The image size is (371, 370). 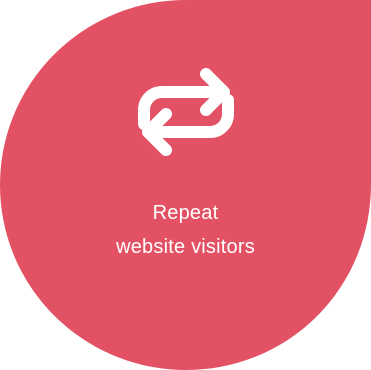 What do you see at coordinates (185, 213) in the screenshot?
I see `caption-line-1: Repeat` at bounding box center [185, 213].